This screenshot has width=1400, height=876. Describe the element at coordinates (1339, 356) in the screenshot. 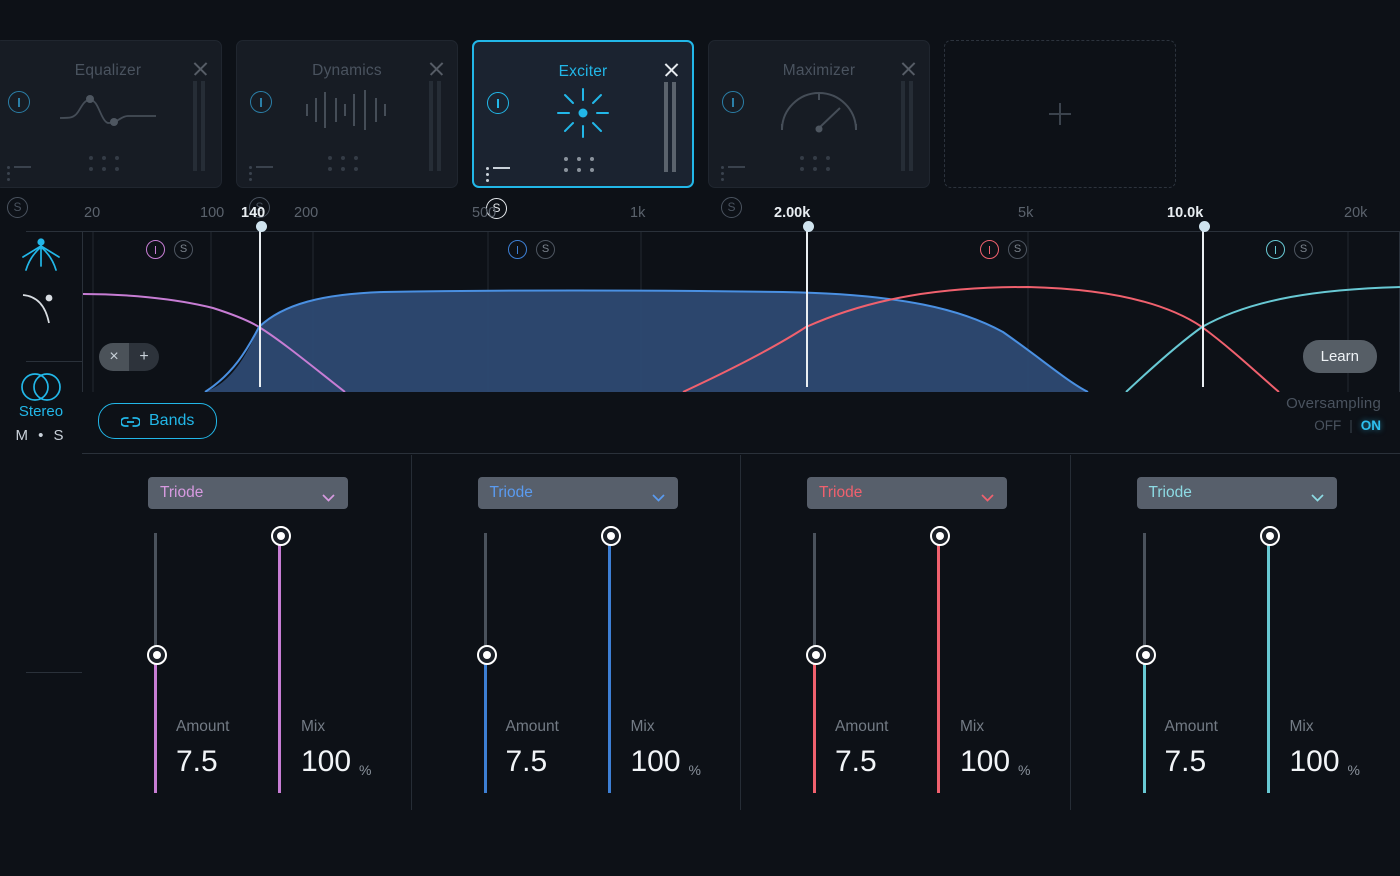

I see `learn-button: Learn` at that location.